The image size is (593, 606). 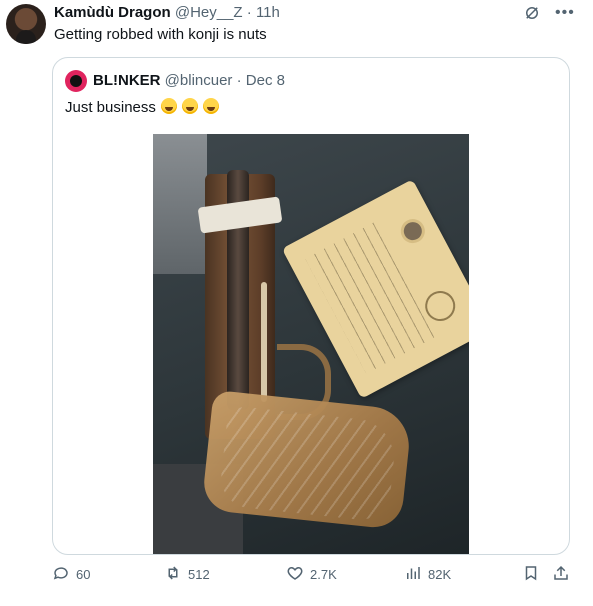 I want to click on avatar, so click(x=26, y=24).